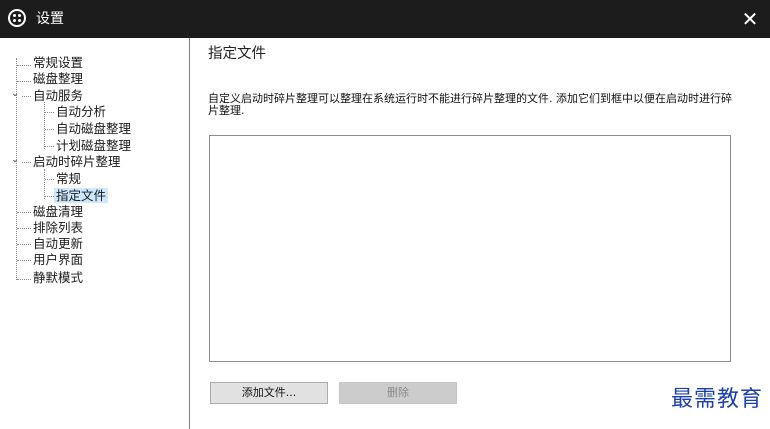 Image resolution: width=770 pixels, height=429 pixels. I want to click on tree-item-specified-files: 指定文件, so click(81, 195).